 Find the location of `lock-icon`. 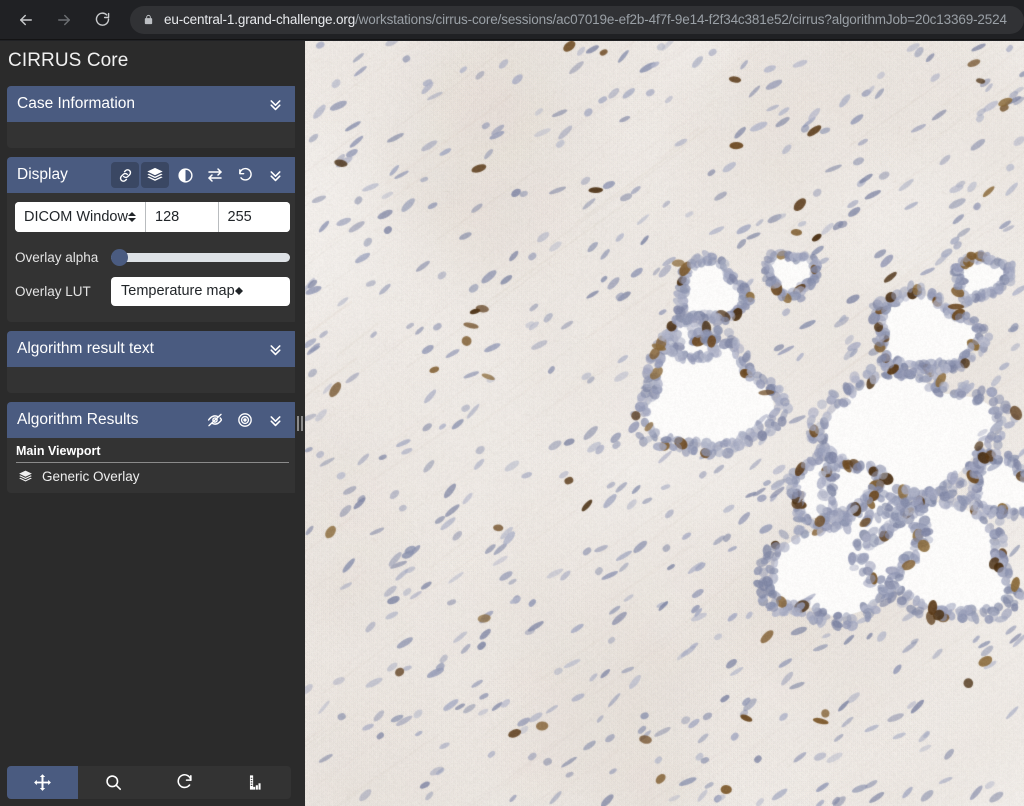

lock-icon is located at coordinates (148, 19).